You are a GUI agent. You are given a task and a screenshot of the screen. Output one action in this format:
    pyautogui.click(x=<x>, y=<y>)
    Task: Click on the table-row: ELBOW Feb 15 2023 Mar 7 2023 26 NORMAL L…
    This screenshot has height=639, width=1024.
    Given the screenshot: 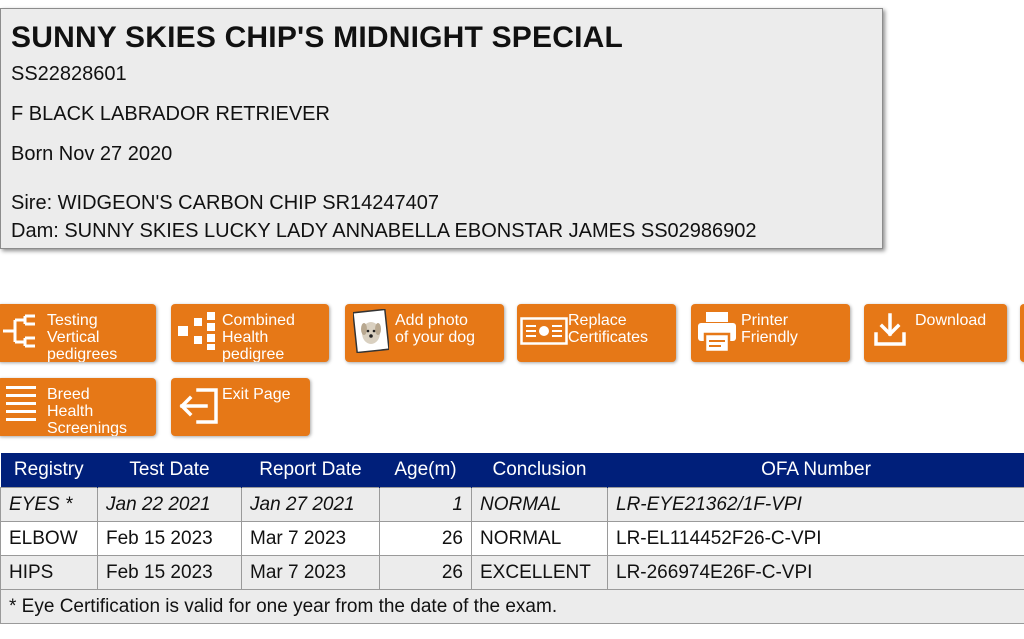 What is the action you would take?
    pyautogui.click(x=512, y=538)
    